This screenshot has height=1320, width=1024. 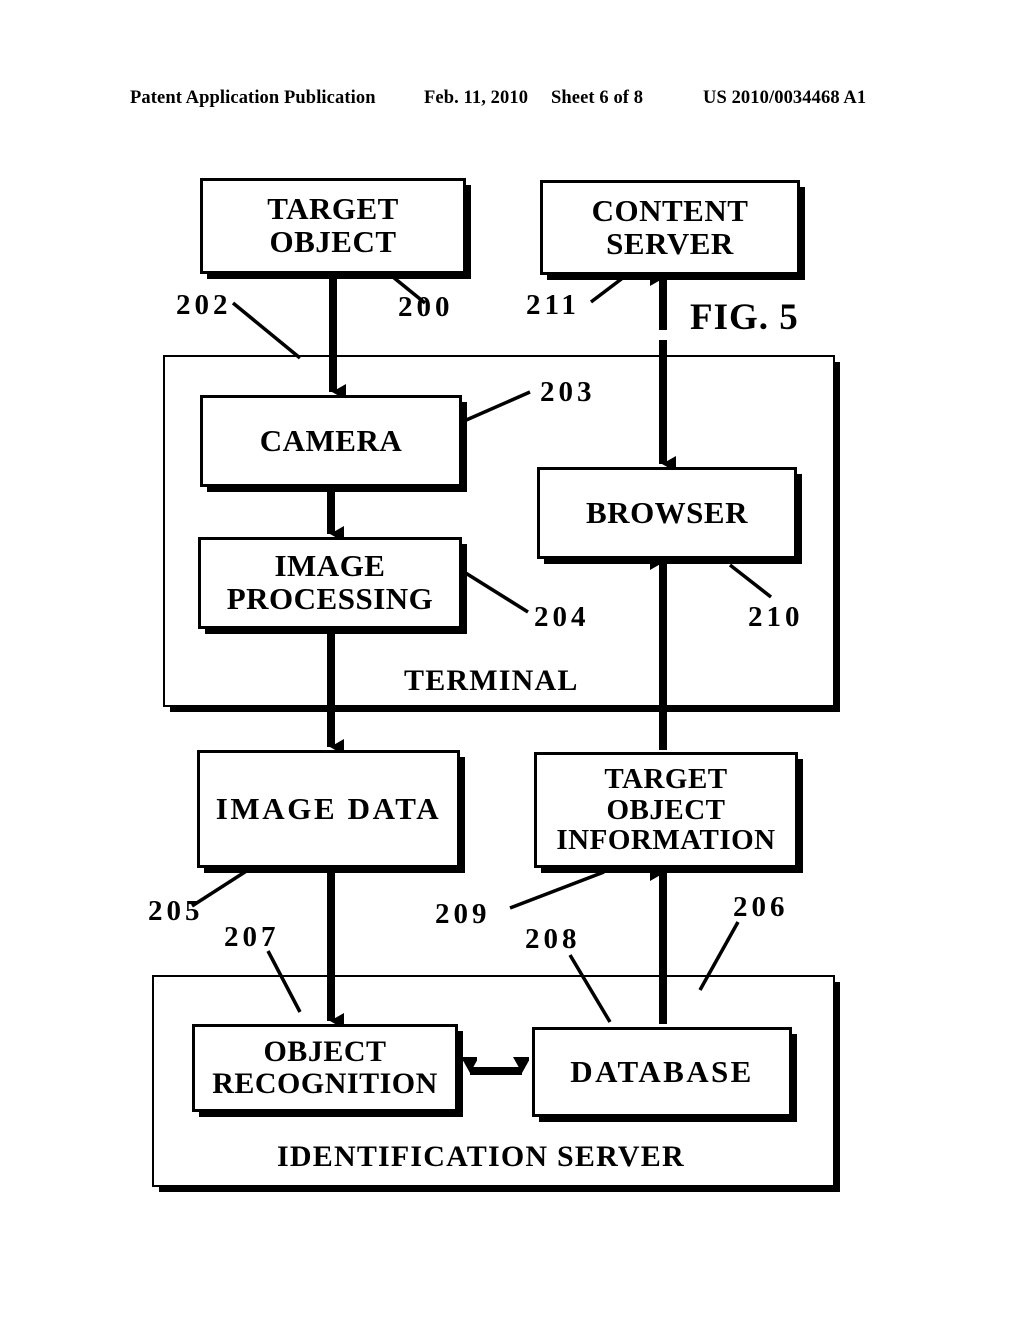 I want to click on reference-numeral-209: 209, so click(x=463, y=914).